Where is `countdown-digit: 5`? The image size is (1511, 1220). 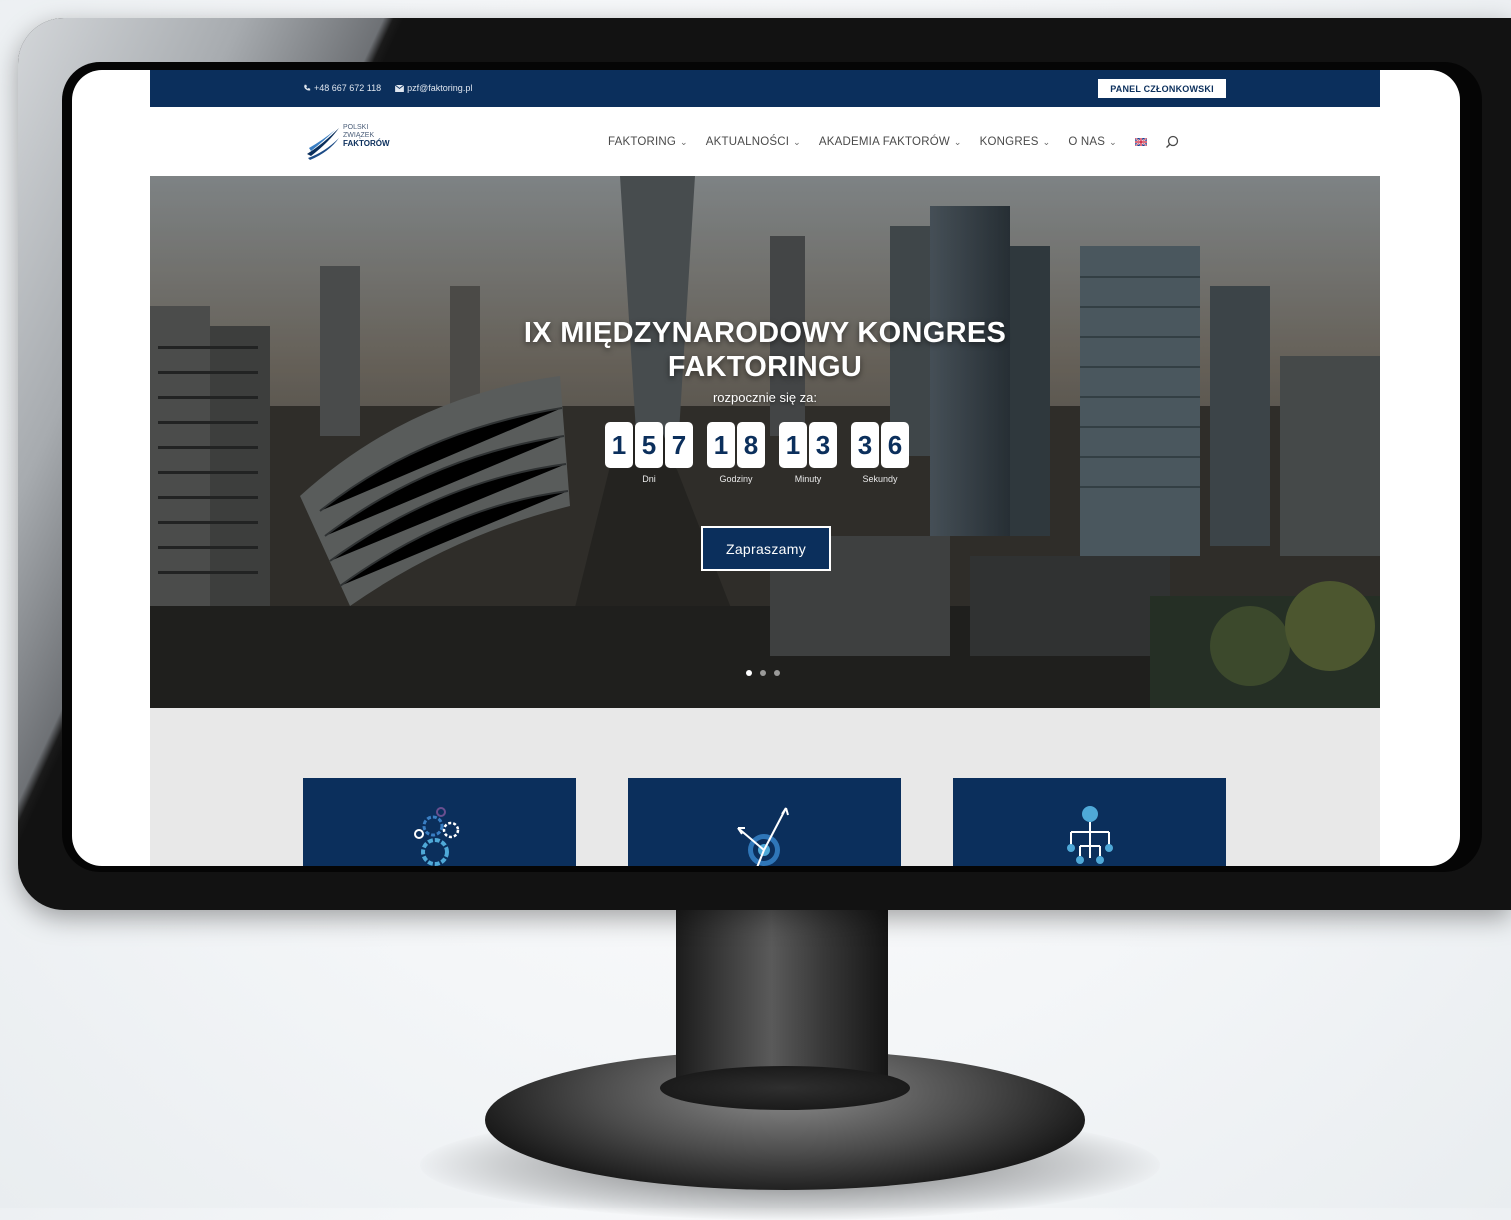
countdown-digit: 5 is located at coordinates (649, 445).